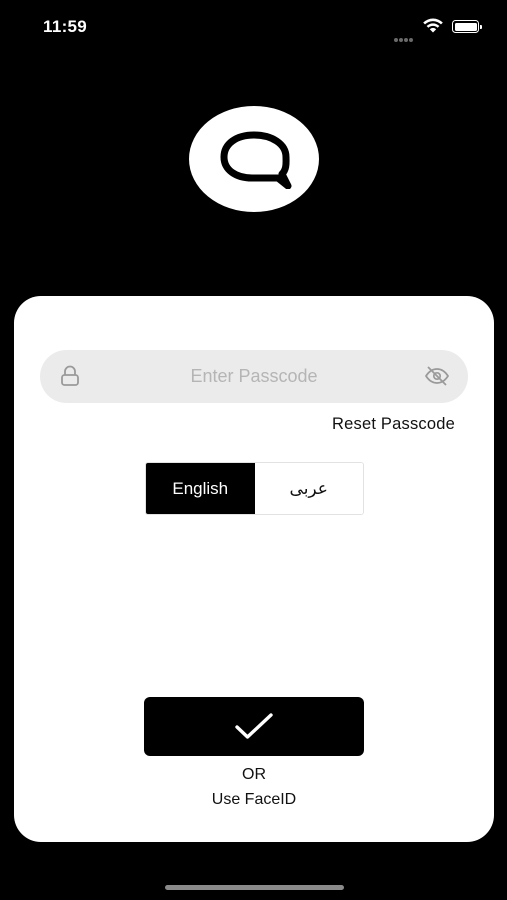 The width and height of the screenshot is (507, 900). I want to click on battery-icon, so click(467, 26).